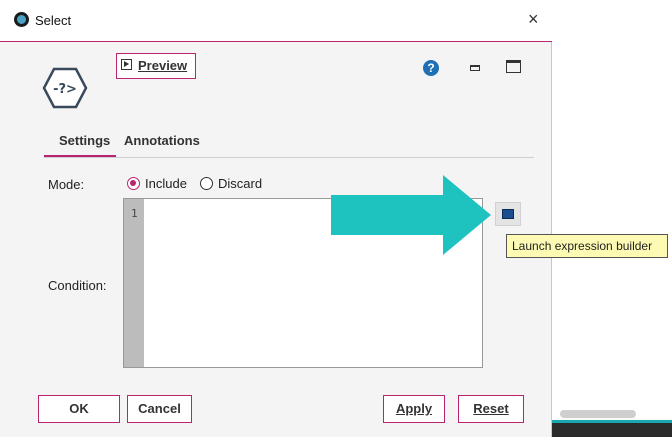 Image resolution: width=672 pixels, height=437 pixels. I want to click on background-window-strip, so click(612, 428).